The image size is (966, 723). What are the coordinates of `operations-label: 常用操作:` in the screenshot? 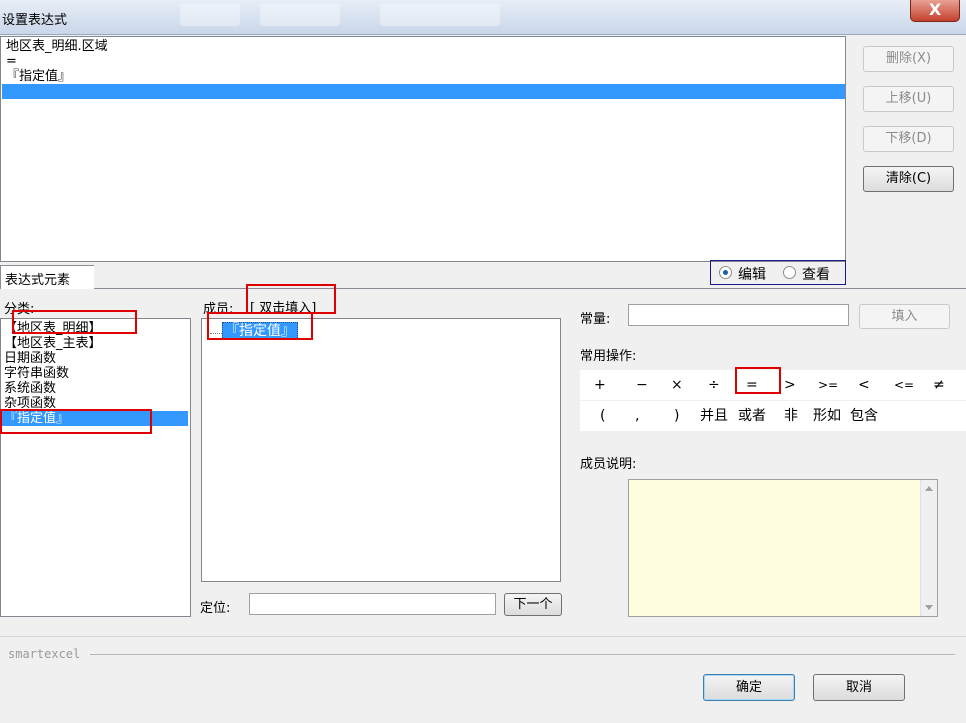 It's located at (608, 356).